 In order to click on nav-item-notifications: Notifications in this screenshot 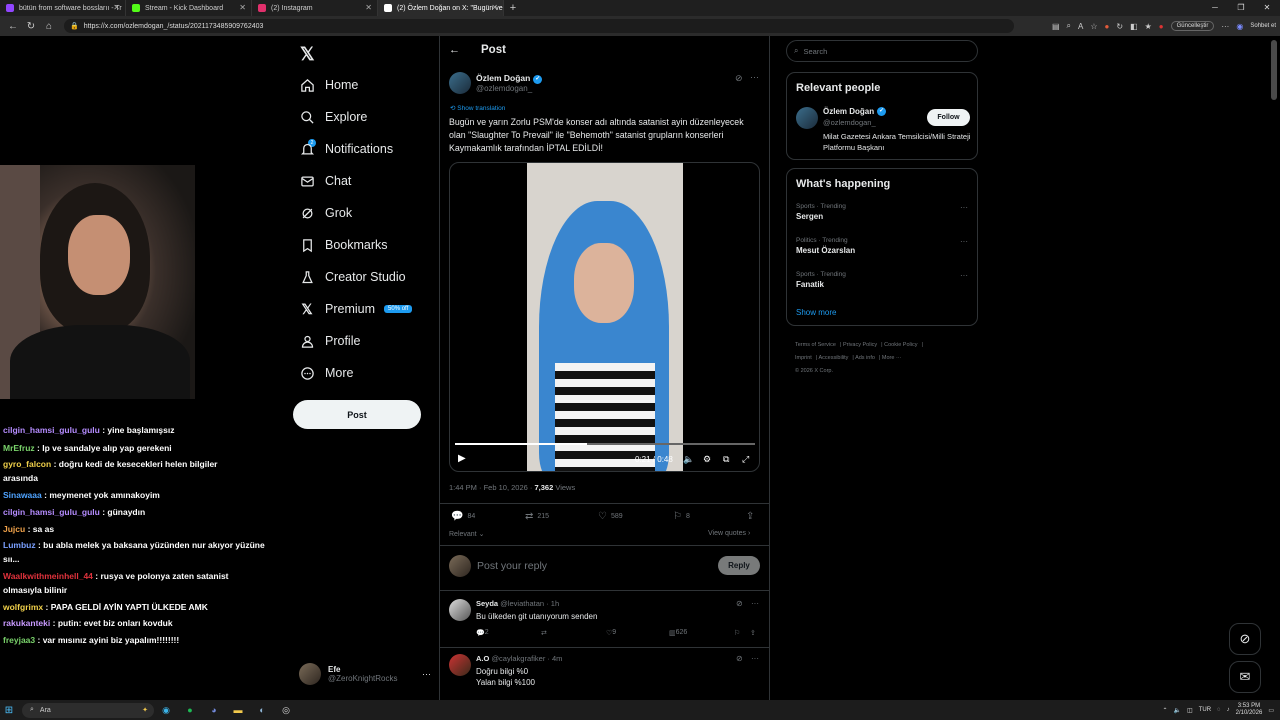, I will do `click(346, 149)`.